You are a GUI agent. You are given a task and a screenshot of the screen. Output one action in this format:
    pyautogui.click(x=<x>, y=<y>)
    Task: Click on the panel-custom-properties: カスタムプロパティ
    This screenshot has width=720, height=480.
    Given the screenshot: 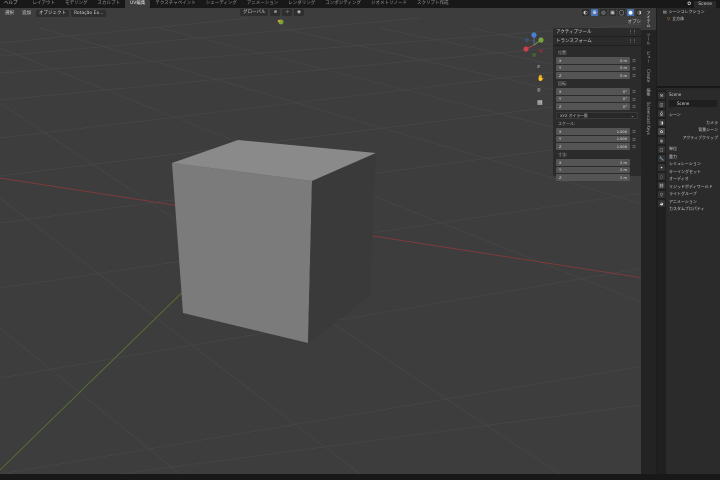 What is the action you would take?
    pyautogui.click(x=693, y=209)
    